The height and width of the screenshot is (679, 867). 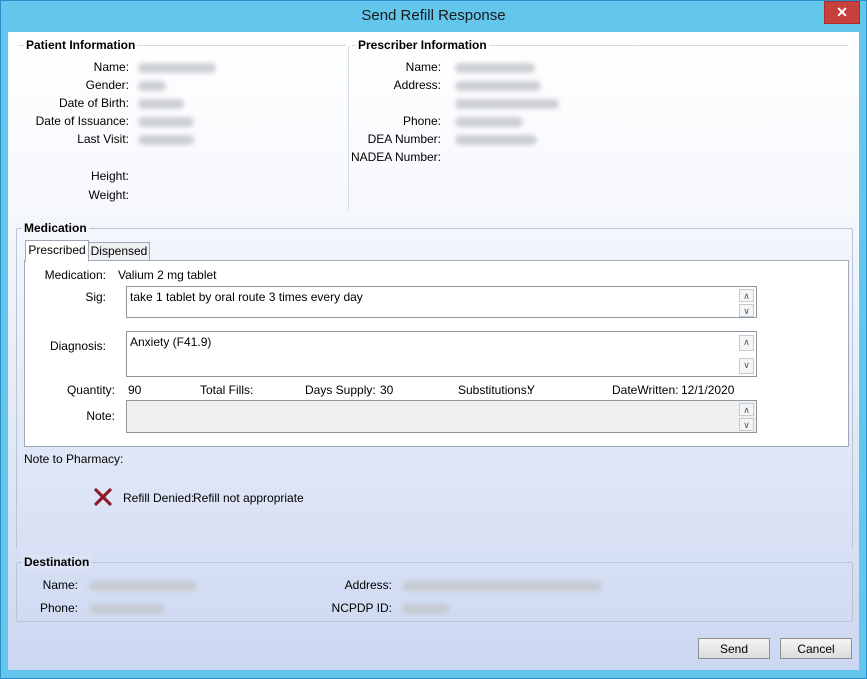 What do you see at coordinates (95, 297) in the screenshot?
I see `sig-label: Sig:` at bounding box center [95, 297].